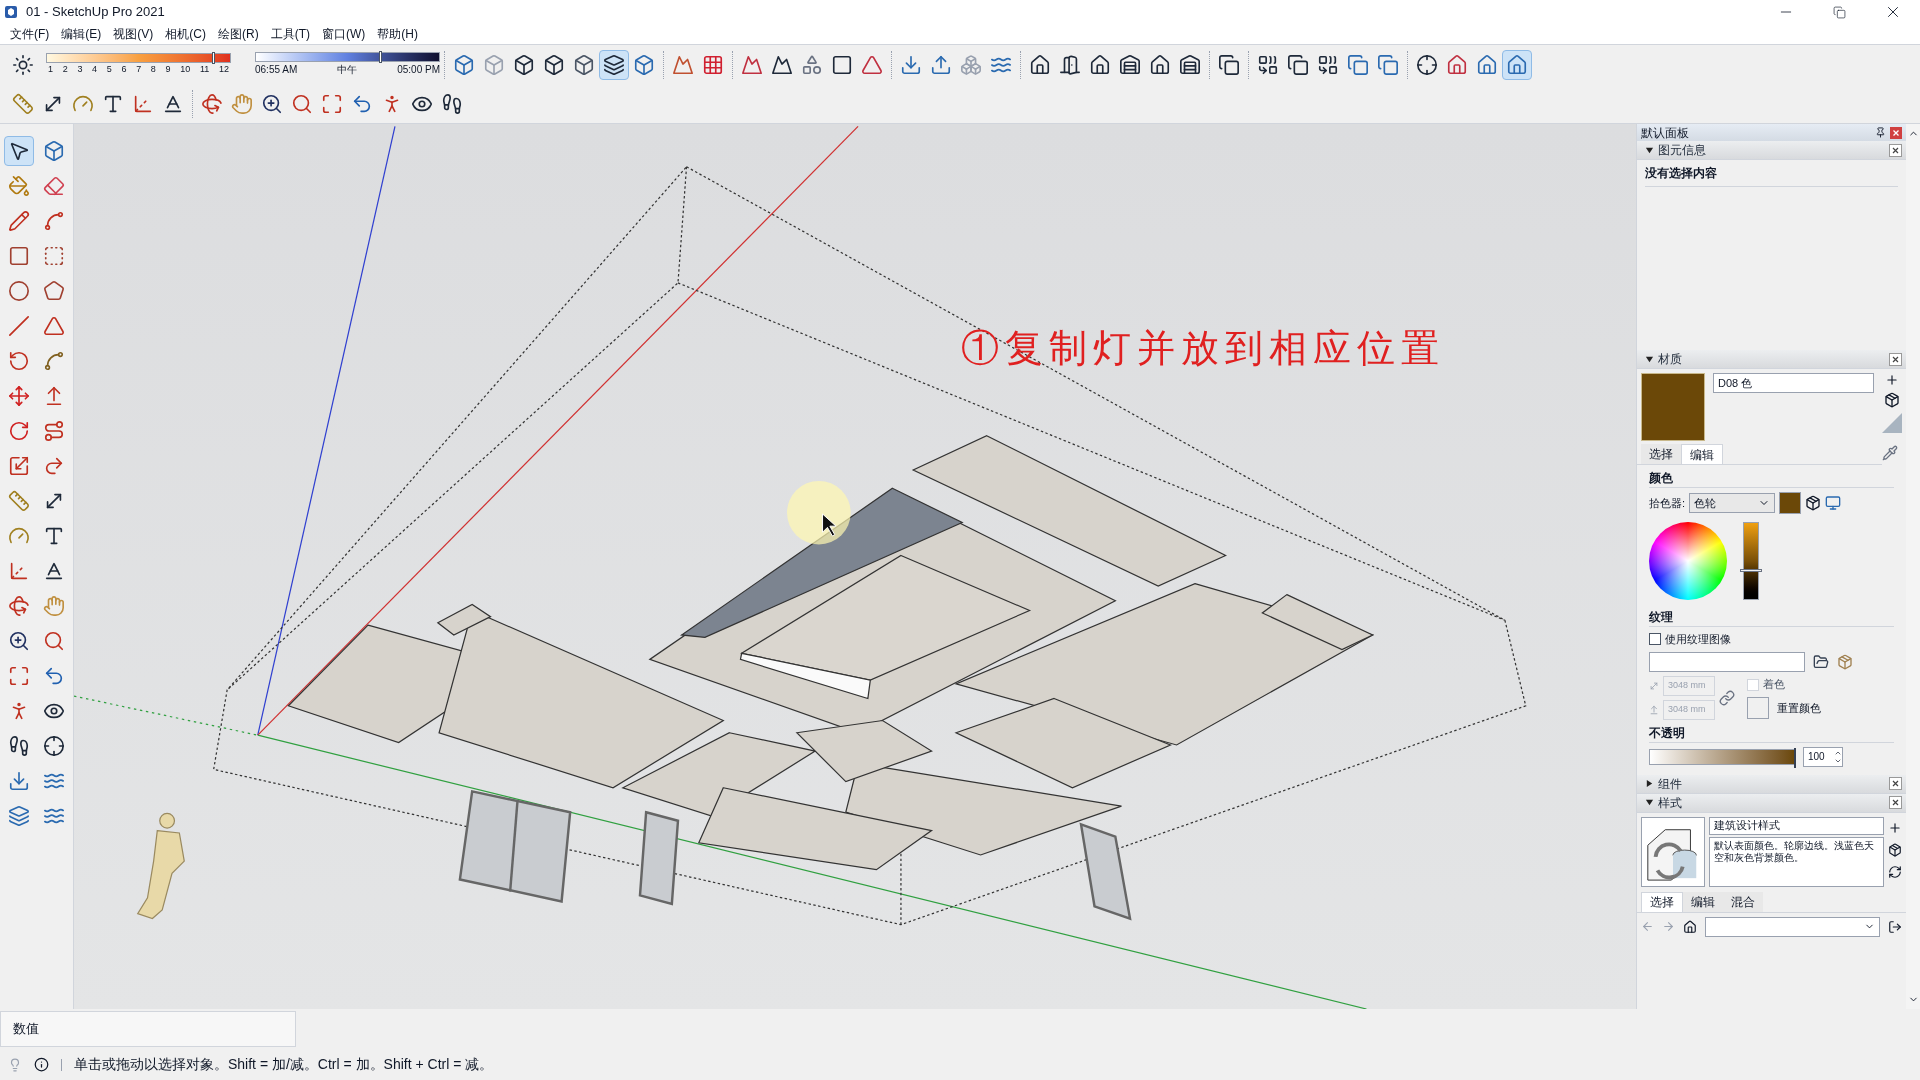  What do you see at coordinates (1654, 709) in the screenshot?
I see `height-arrow-icon` at bounding box center [1654, 709].